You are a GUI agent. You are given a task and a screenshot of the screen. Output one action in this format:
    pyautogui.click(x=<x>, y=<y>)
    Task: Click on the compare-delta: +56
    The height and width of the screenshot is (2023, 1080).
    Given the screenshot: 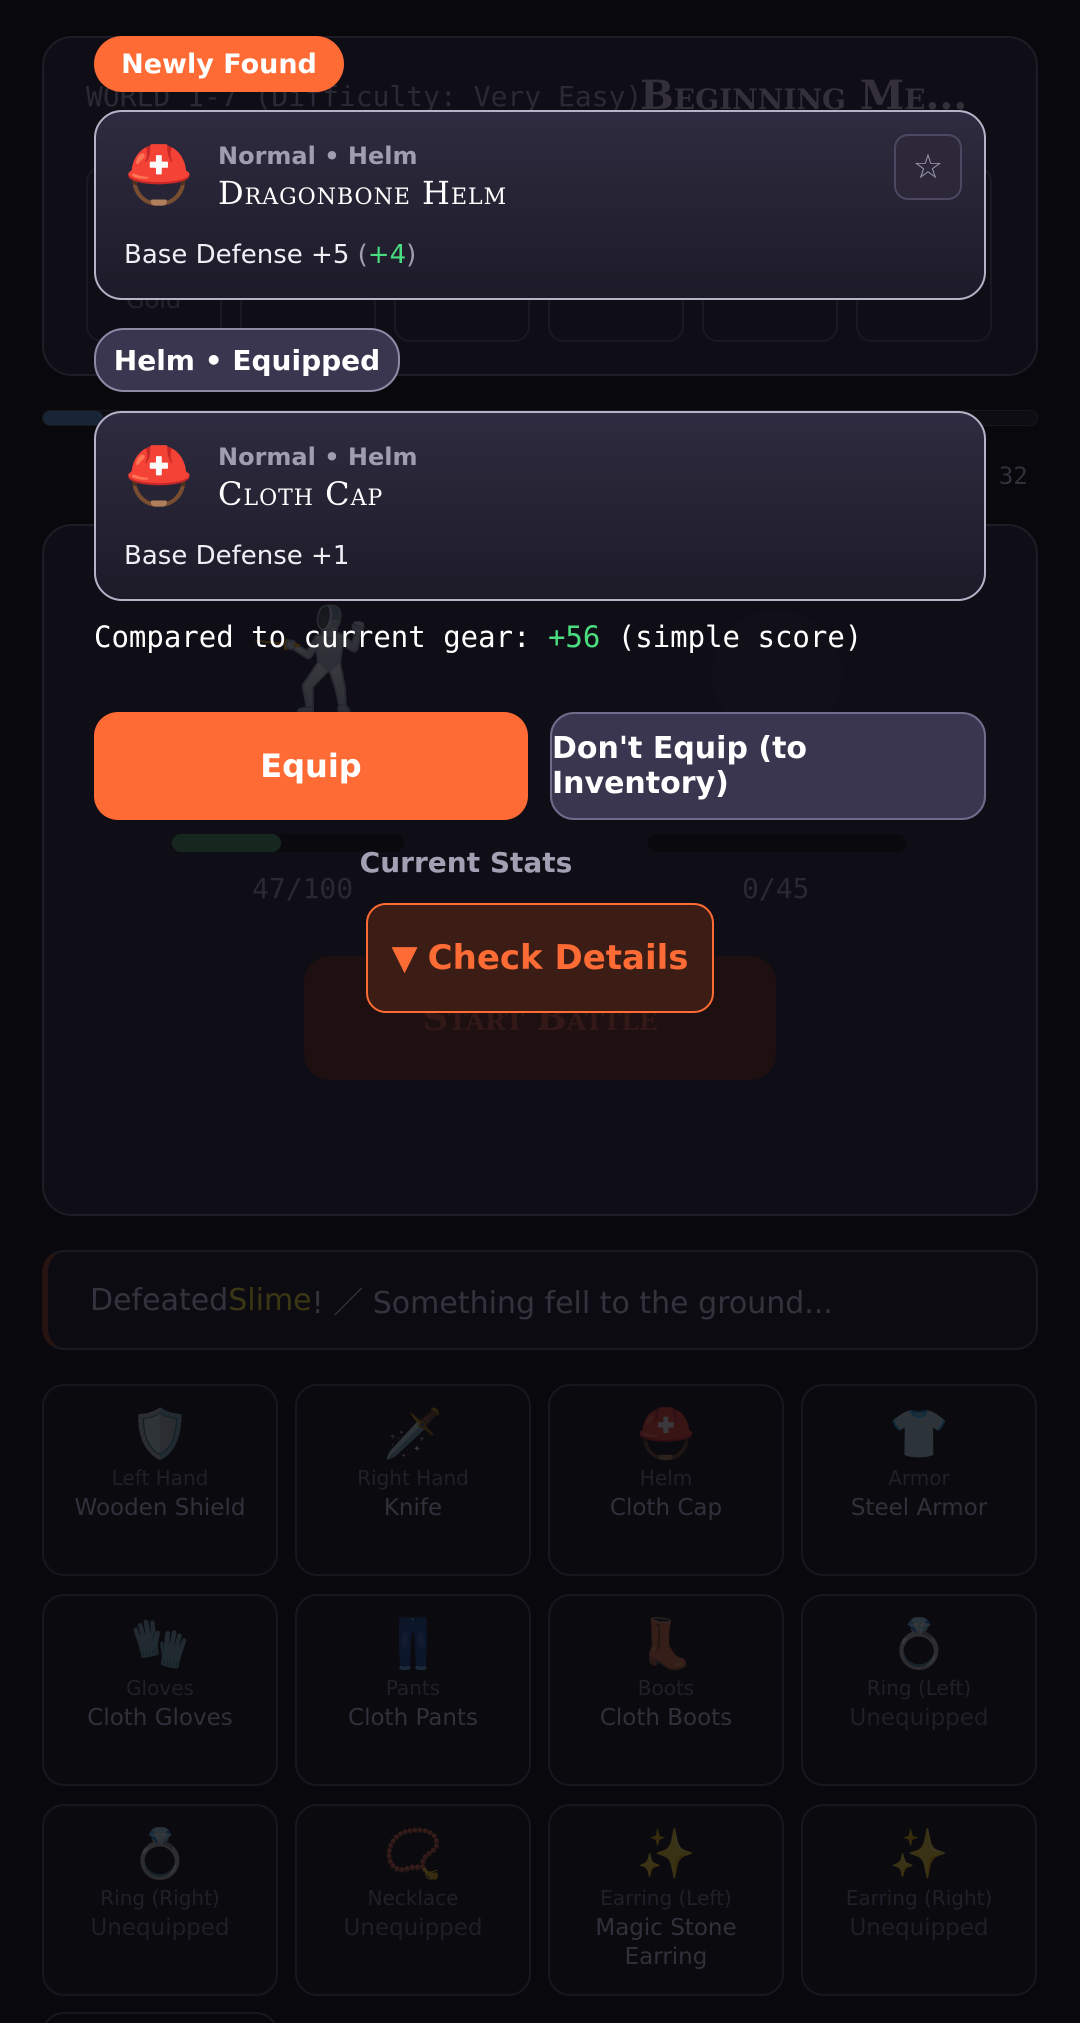 What is the action you would take?
    pyautogui.click(x=574, y=637)
    